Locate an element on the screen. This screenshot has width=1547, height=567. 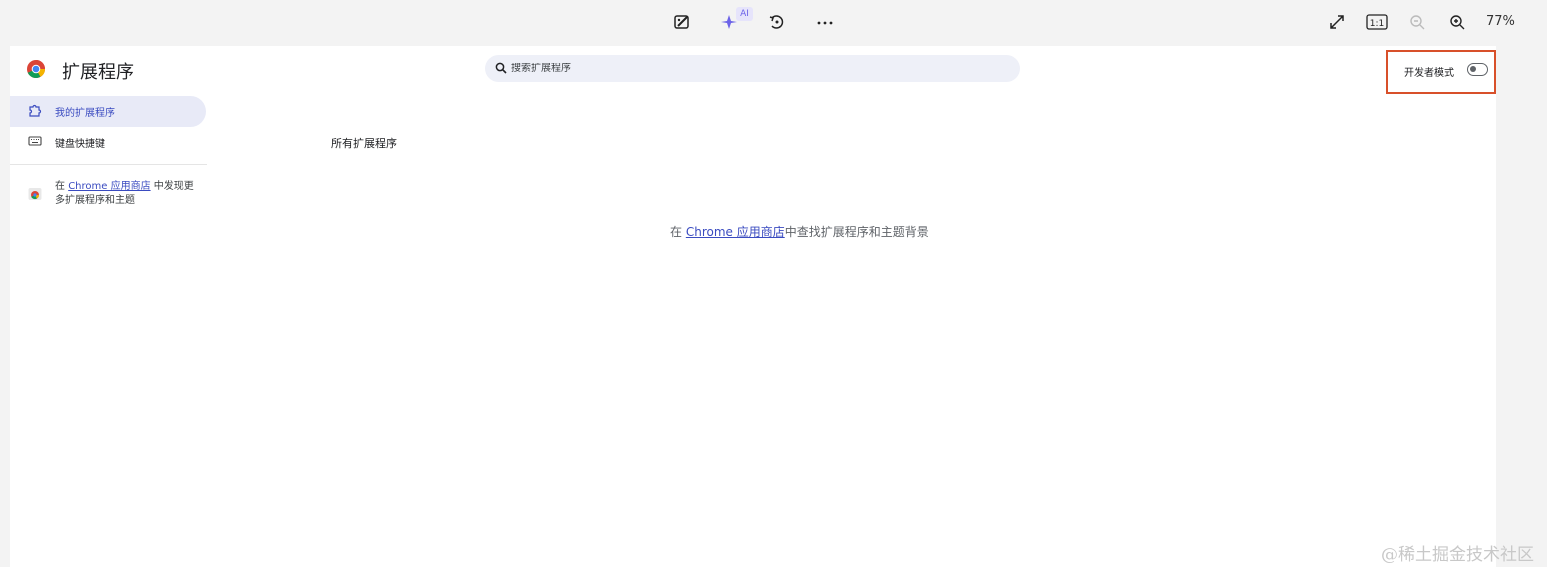
watermark: @稀土掘金技术社区 is located at coordinates (1457, 555).